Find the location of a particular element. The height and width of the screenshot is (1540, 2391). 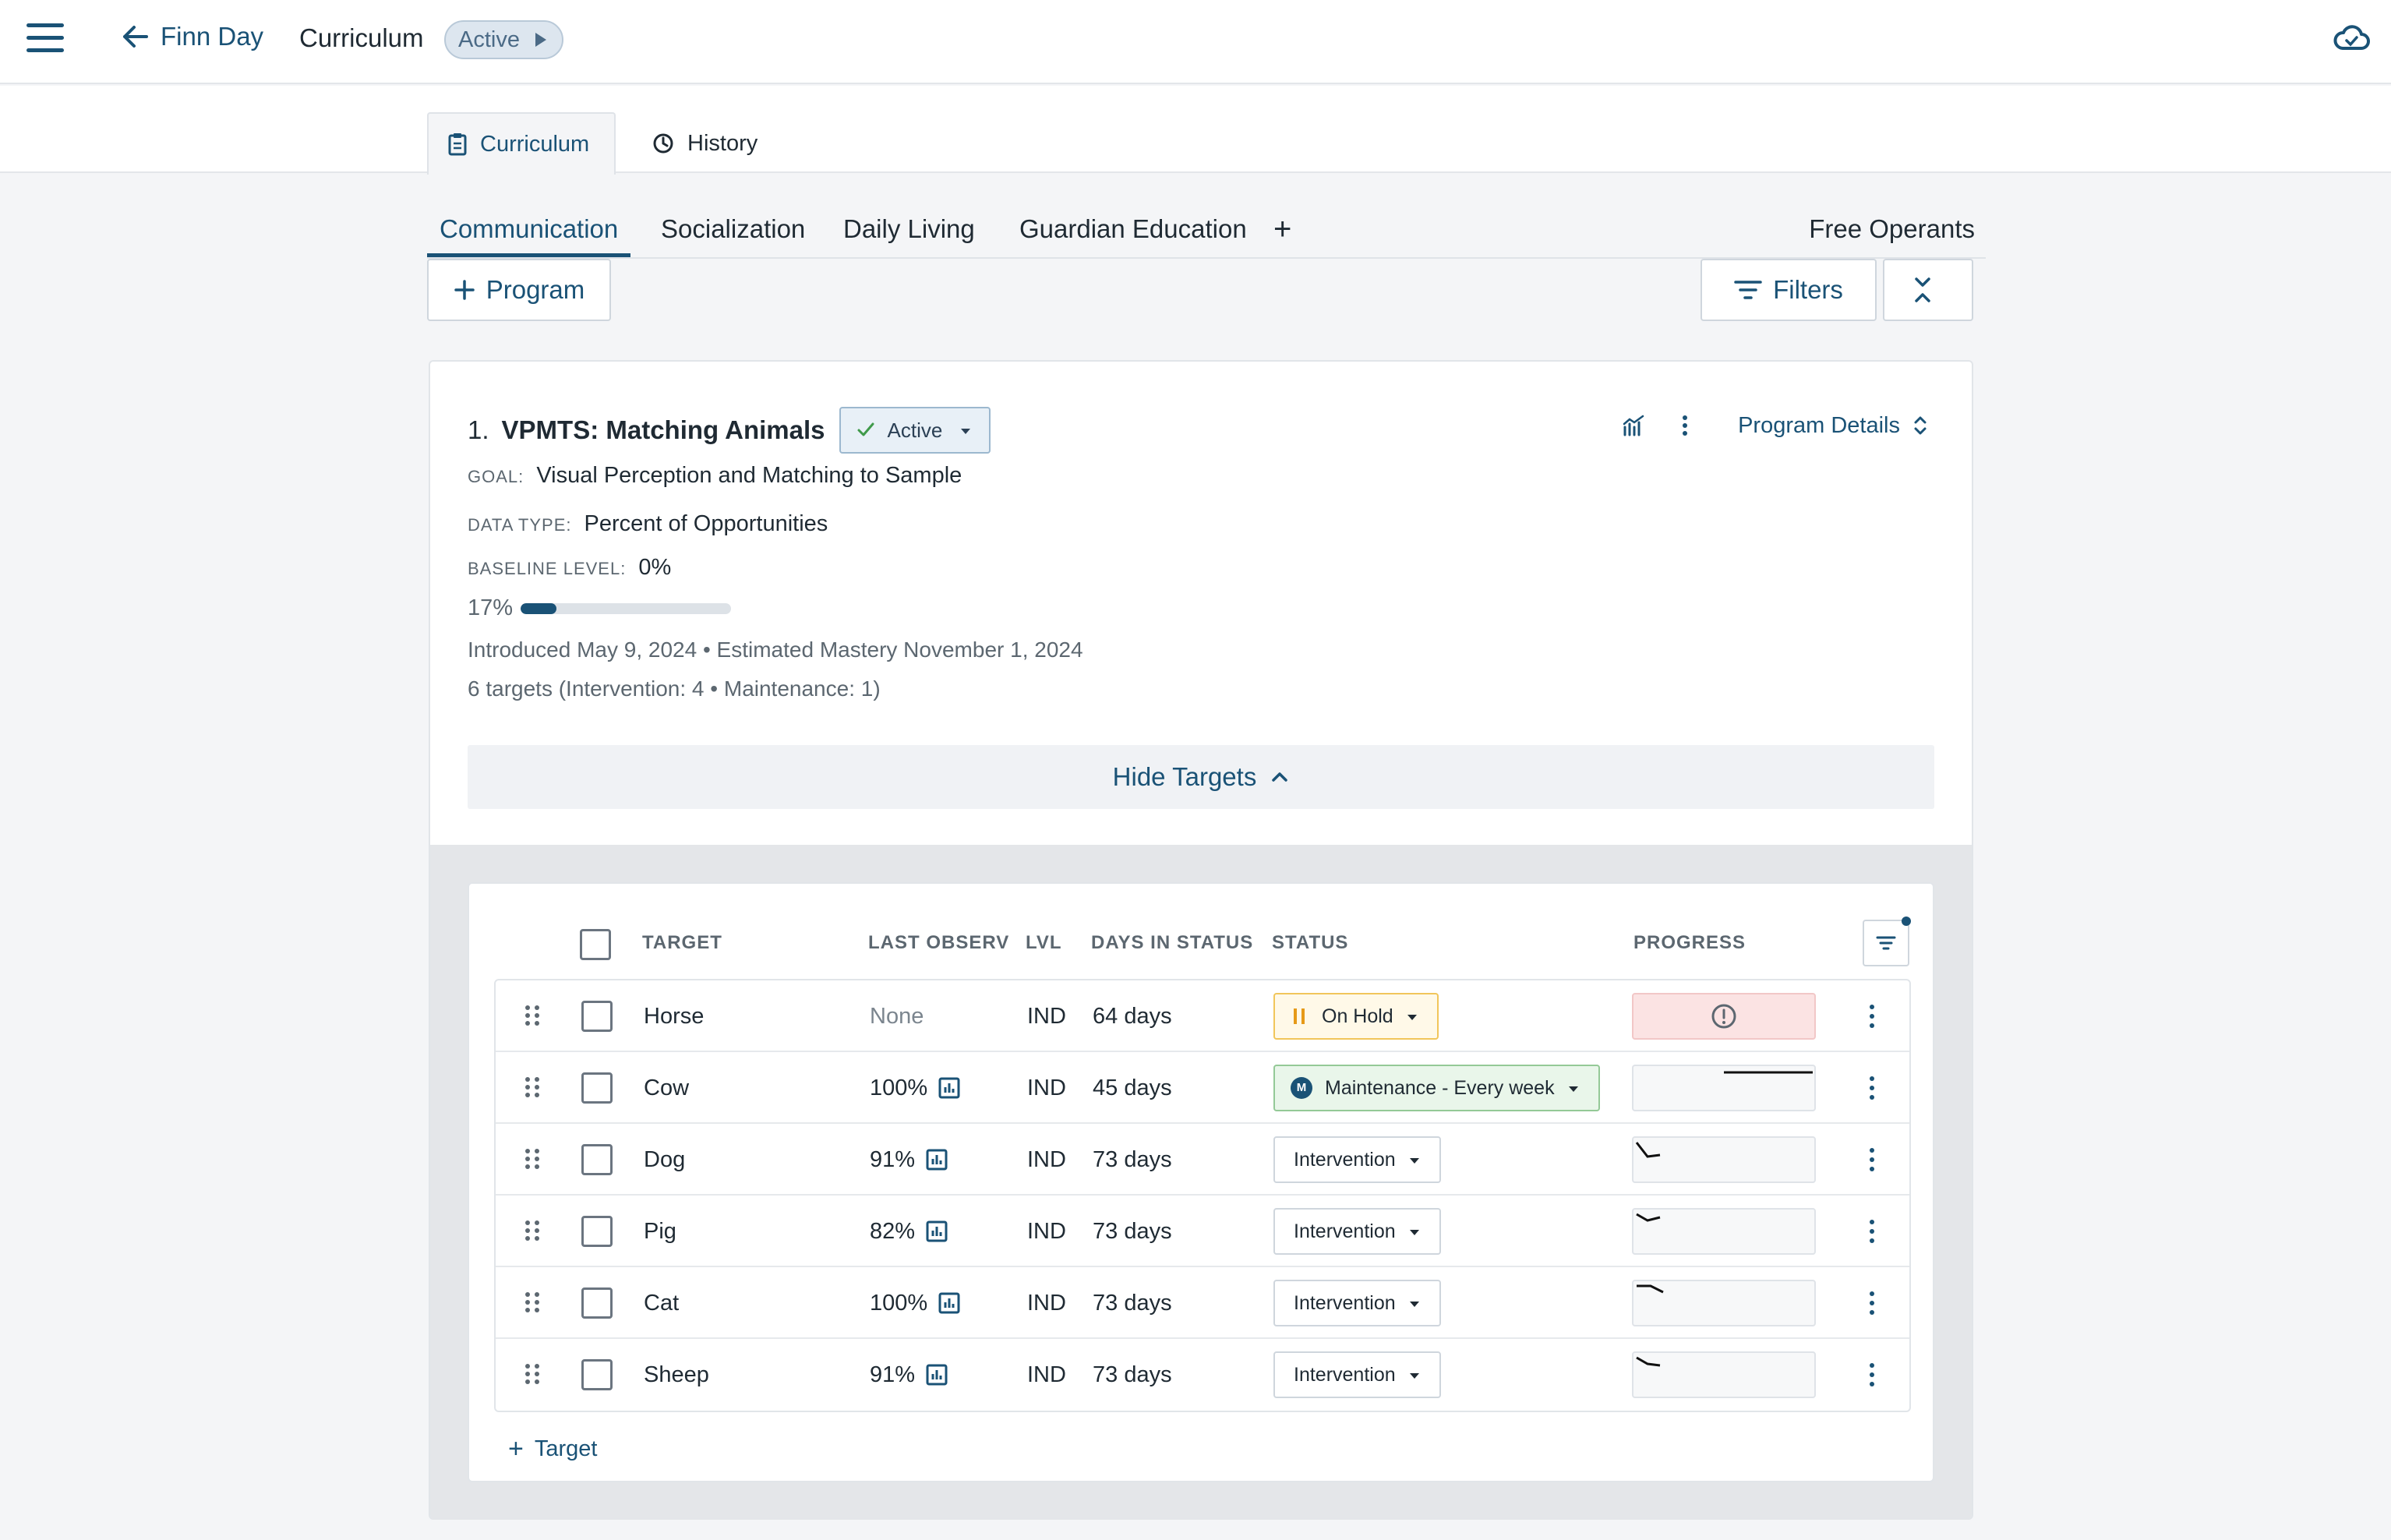

cloud-sync-icon is located at coordinates (2351, 39).